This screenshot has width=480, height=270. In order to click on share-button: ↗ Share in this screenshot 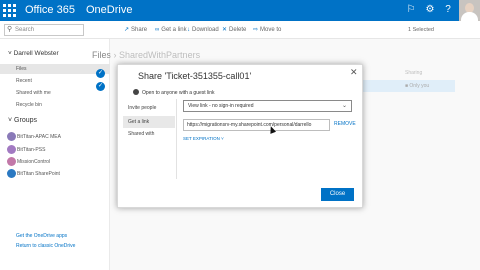, I will do `click(135, 30)`.